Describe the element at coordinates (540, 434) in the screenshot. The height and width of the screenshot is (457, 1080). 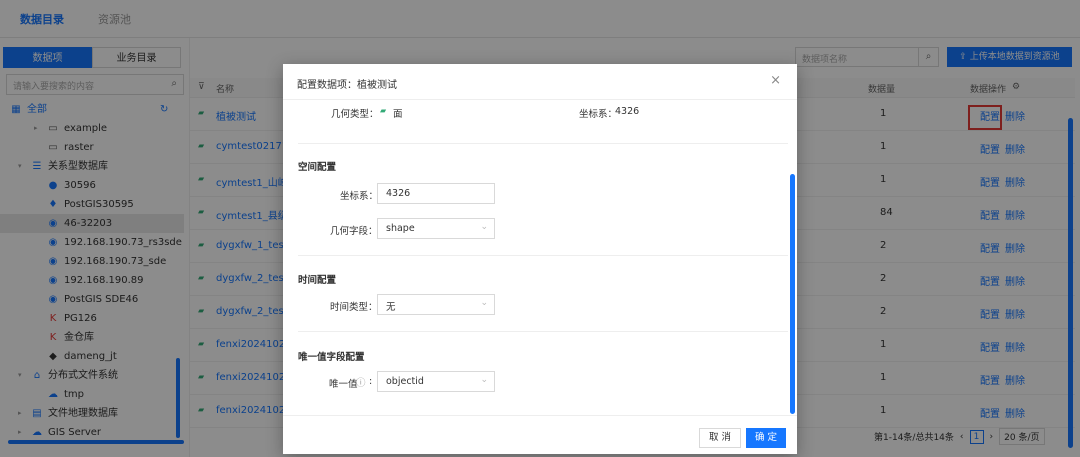
I see `dialog-footer: 取 消 确 定` at that location.